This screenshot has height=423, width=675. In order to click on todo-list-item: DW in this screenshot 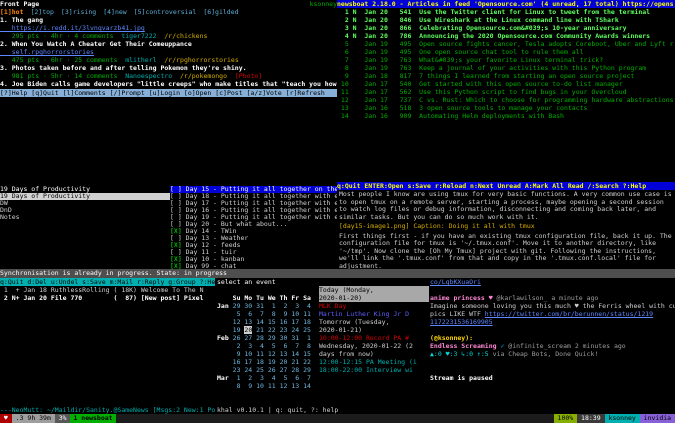, I will do `click(85, 203)`.